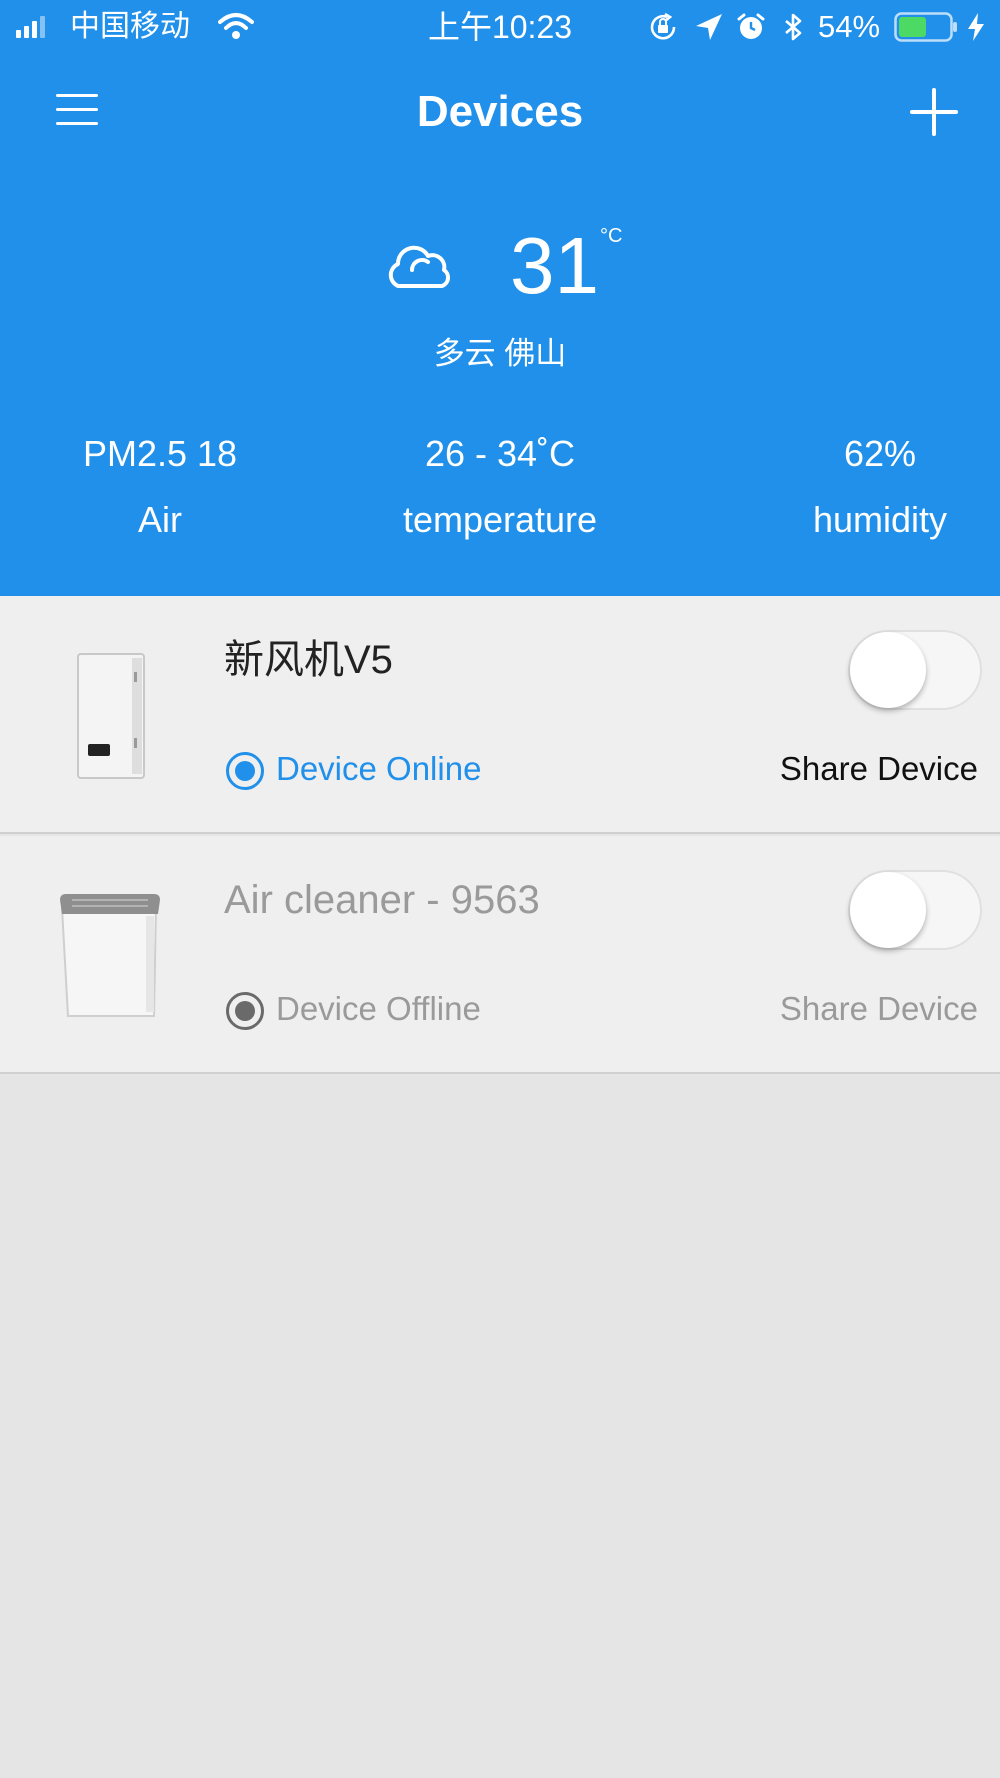  Describe the element at coordinates (160, 519) in the screenshot. I see `stat-label: Air` at that location.